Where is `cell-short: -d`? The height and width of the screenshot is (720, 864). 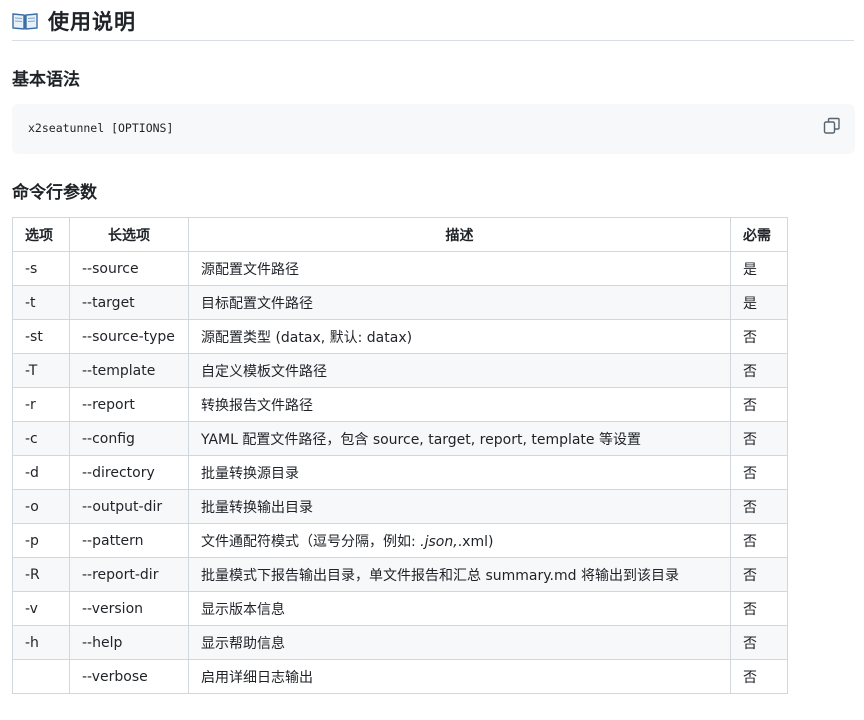 cell-short: -d is located at coordinates (41, 472).